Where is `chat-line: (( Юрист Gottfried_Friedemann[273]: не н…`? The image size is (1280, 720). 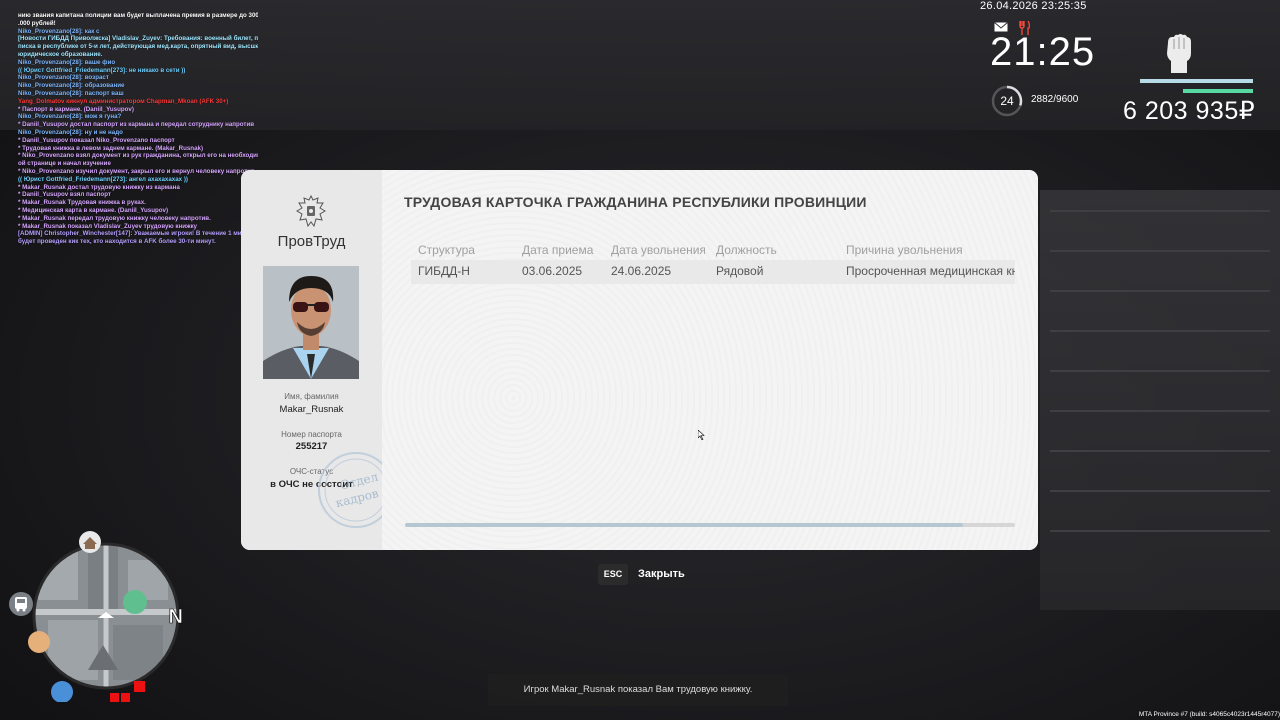
chat-line: (( Юрист Gottfried_Friedemann[273]: не н… is located at coordinates (102, 70).